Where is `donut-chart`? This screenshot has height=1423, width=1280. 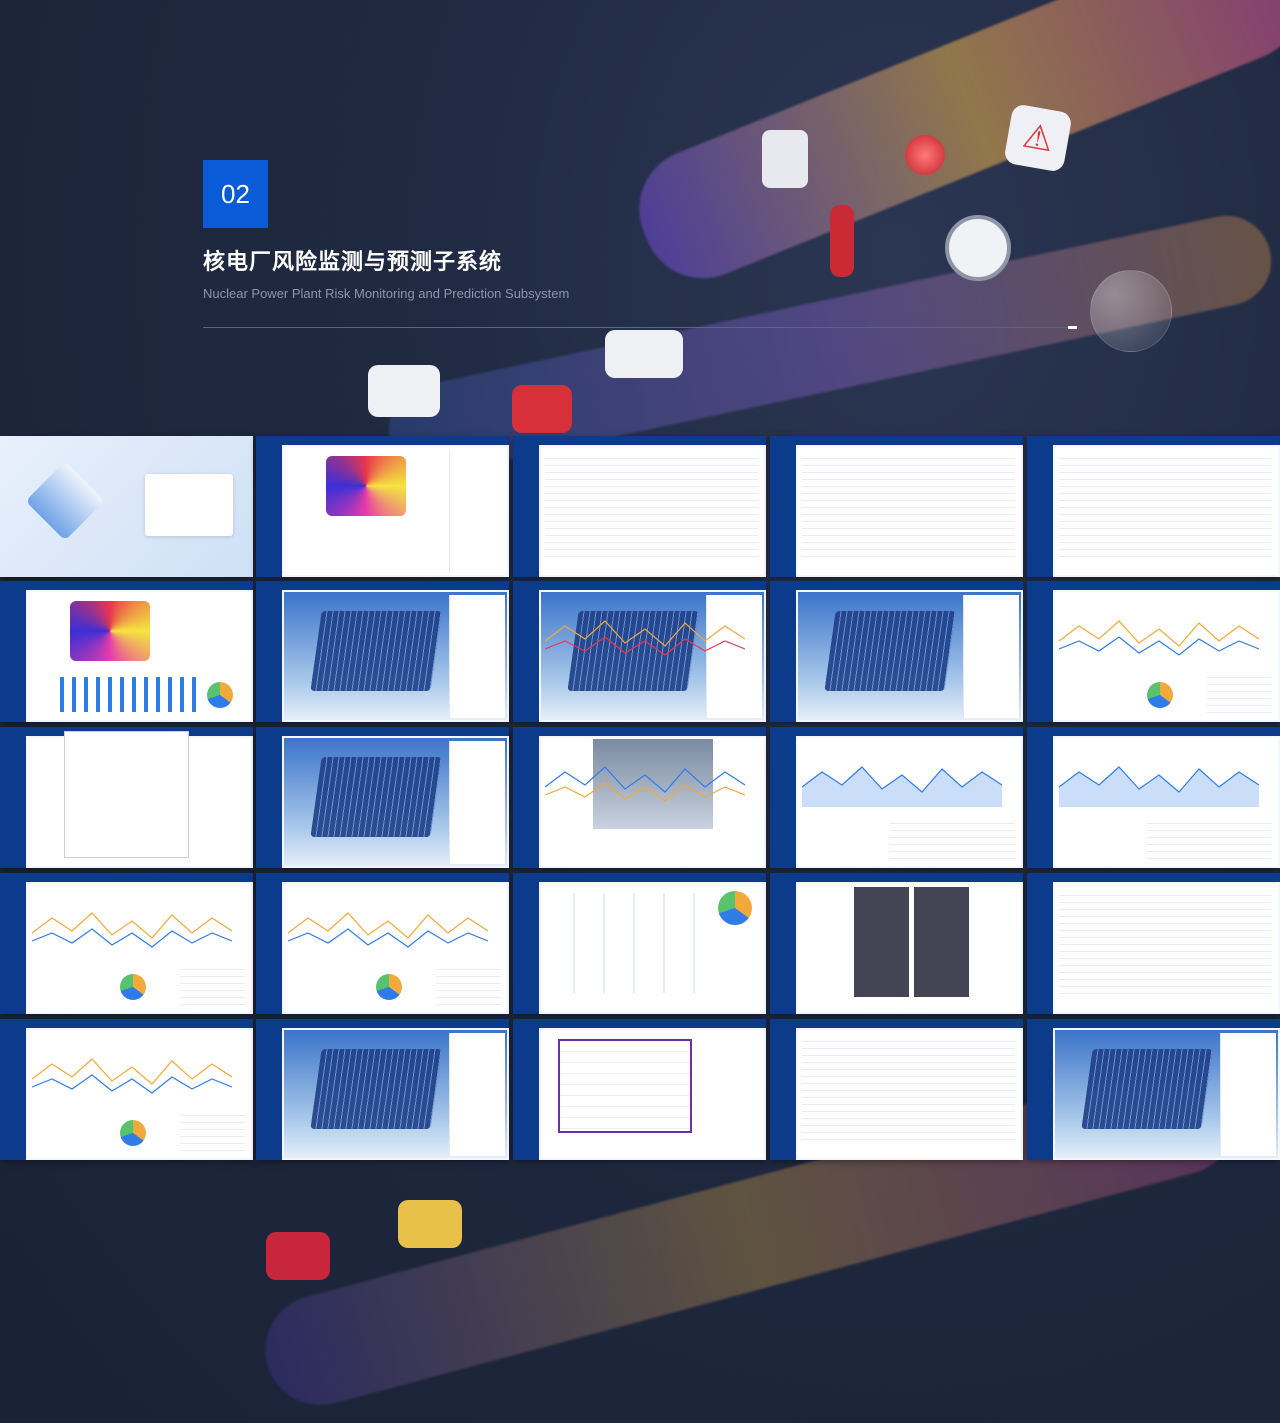 donut-chart is located at coordinates (220, 695).